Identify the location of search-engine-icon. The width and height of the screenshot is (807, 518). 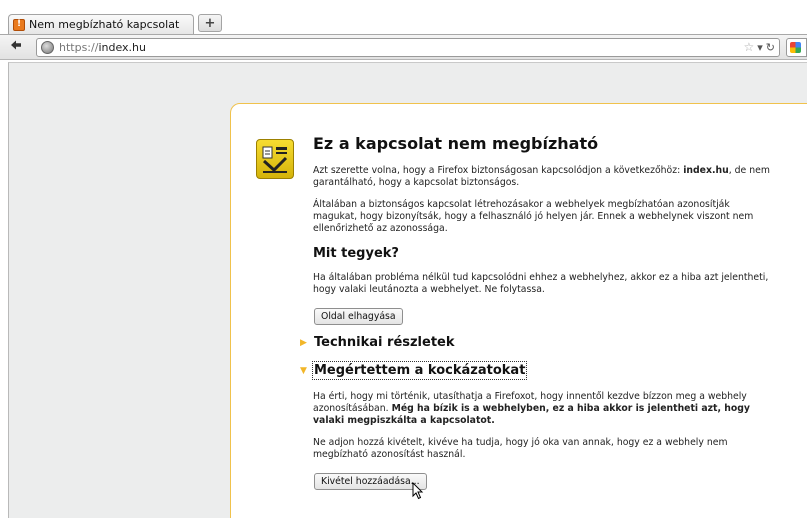
(795, 47).